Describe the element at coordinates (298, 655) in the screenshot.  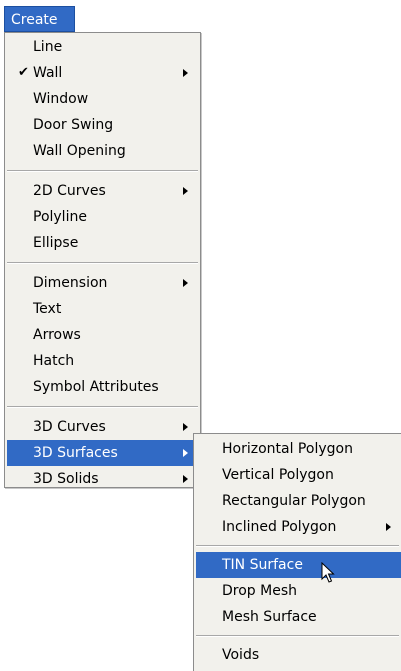
I see `menu-item-voids: Voids` at that location.